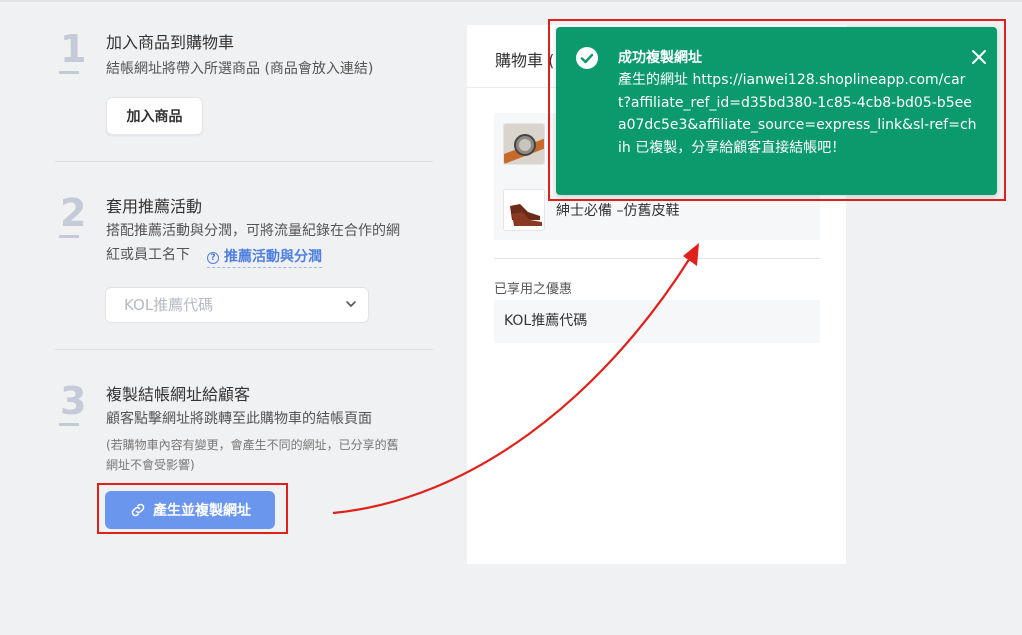  I want to click on check-circle-icon, so click(587, 58).